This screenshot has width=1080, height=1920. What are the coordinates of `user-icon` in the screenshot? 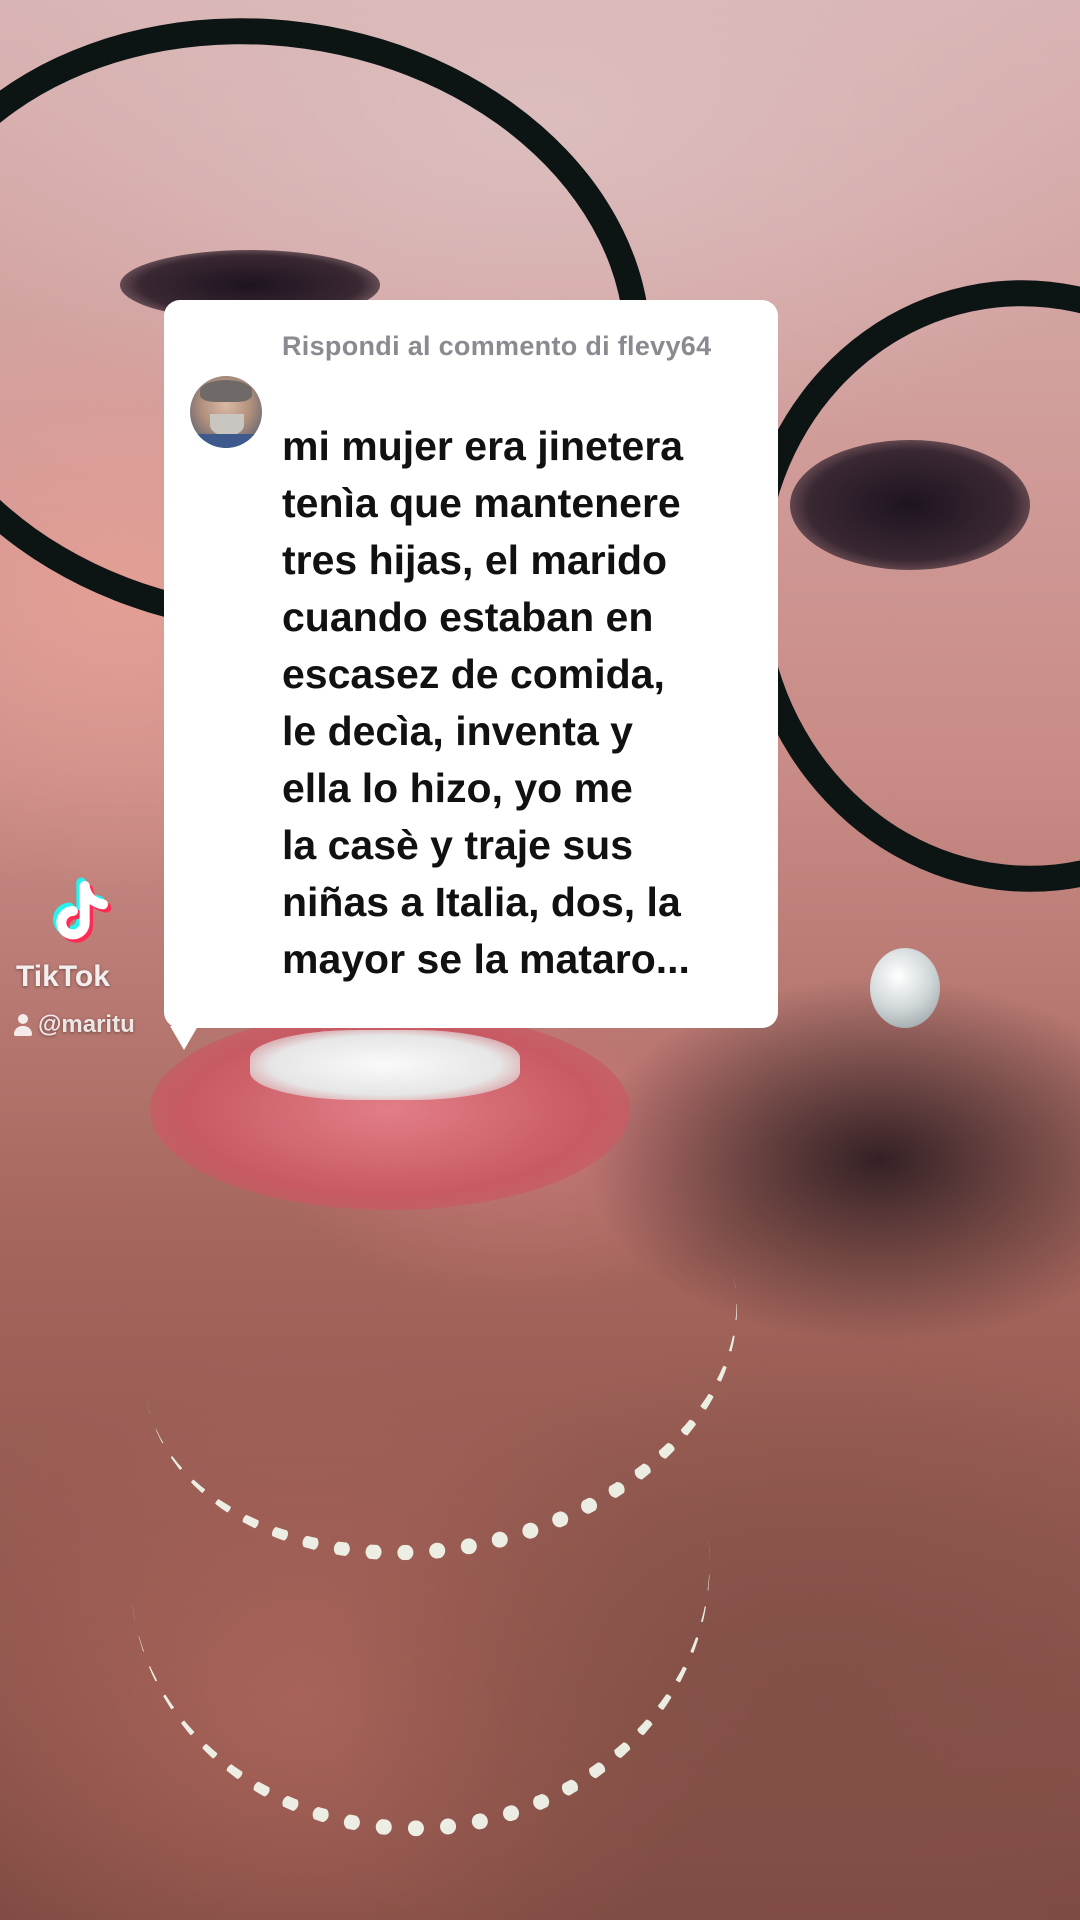 It's located at (23, 1025).